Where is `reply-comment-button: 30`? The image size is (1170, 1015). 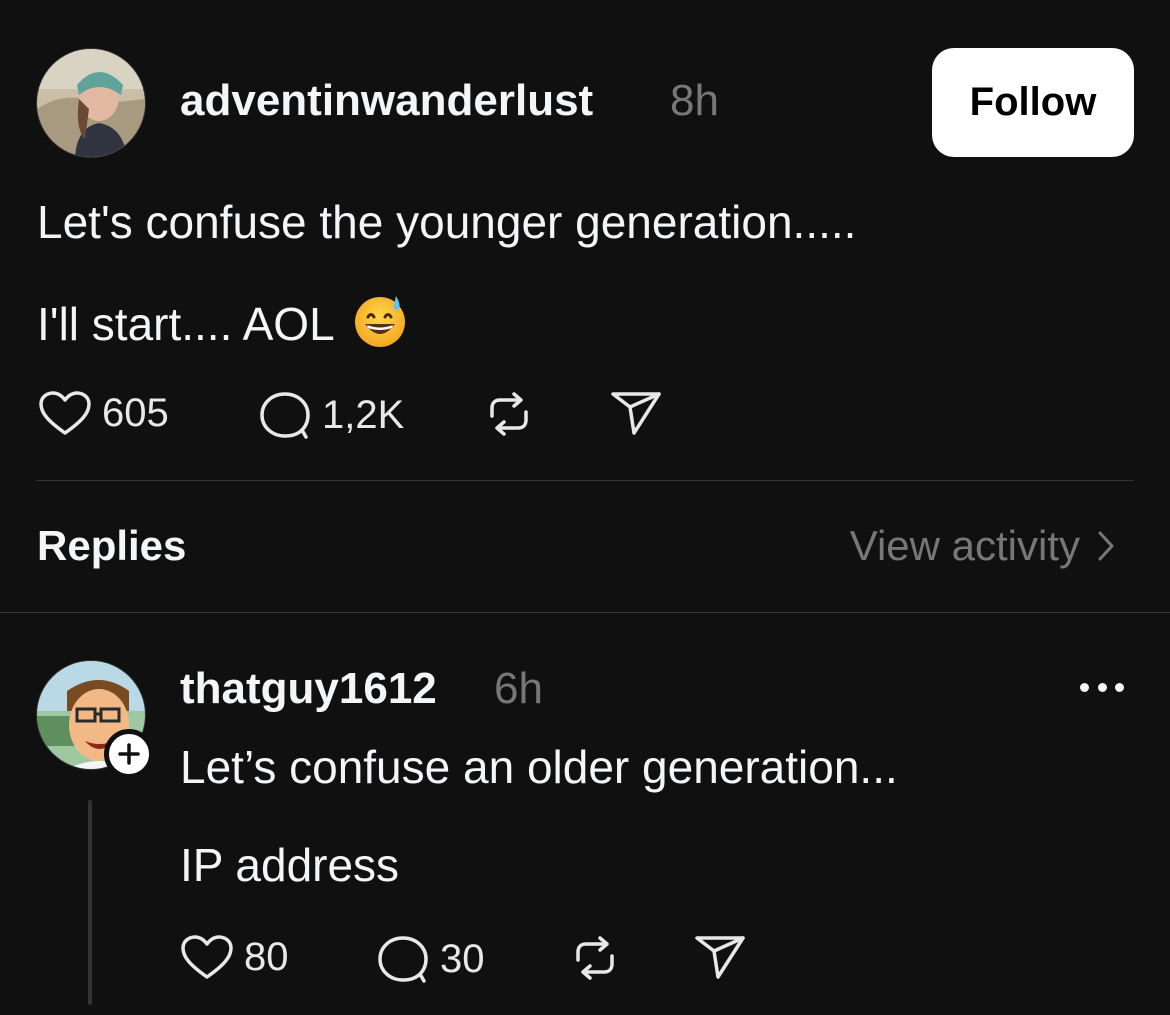
reply-comment-button: 30 is located at coordinates (430, 959).